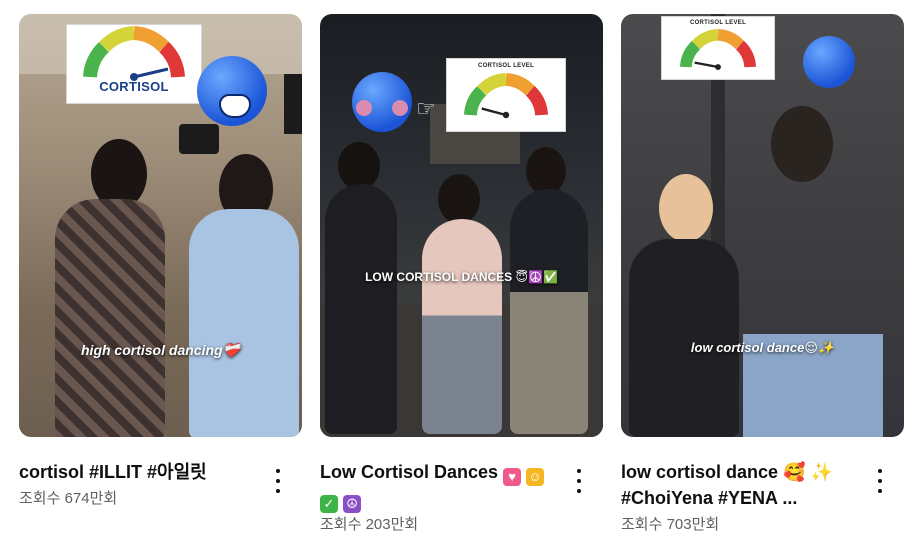 The width and height of the screenshot is (921, 540). I want to click on cortisol-meter-3: CORTISOL LEVEL, so click(718, 48).